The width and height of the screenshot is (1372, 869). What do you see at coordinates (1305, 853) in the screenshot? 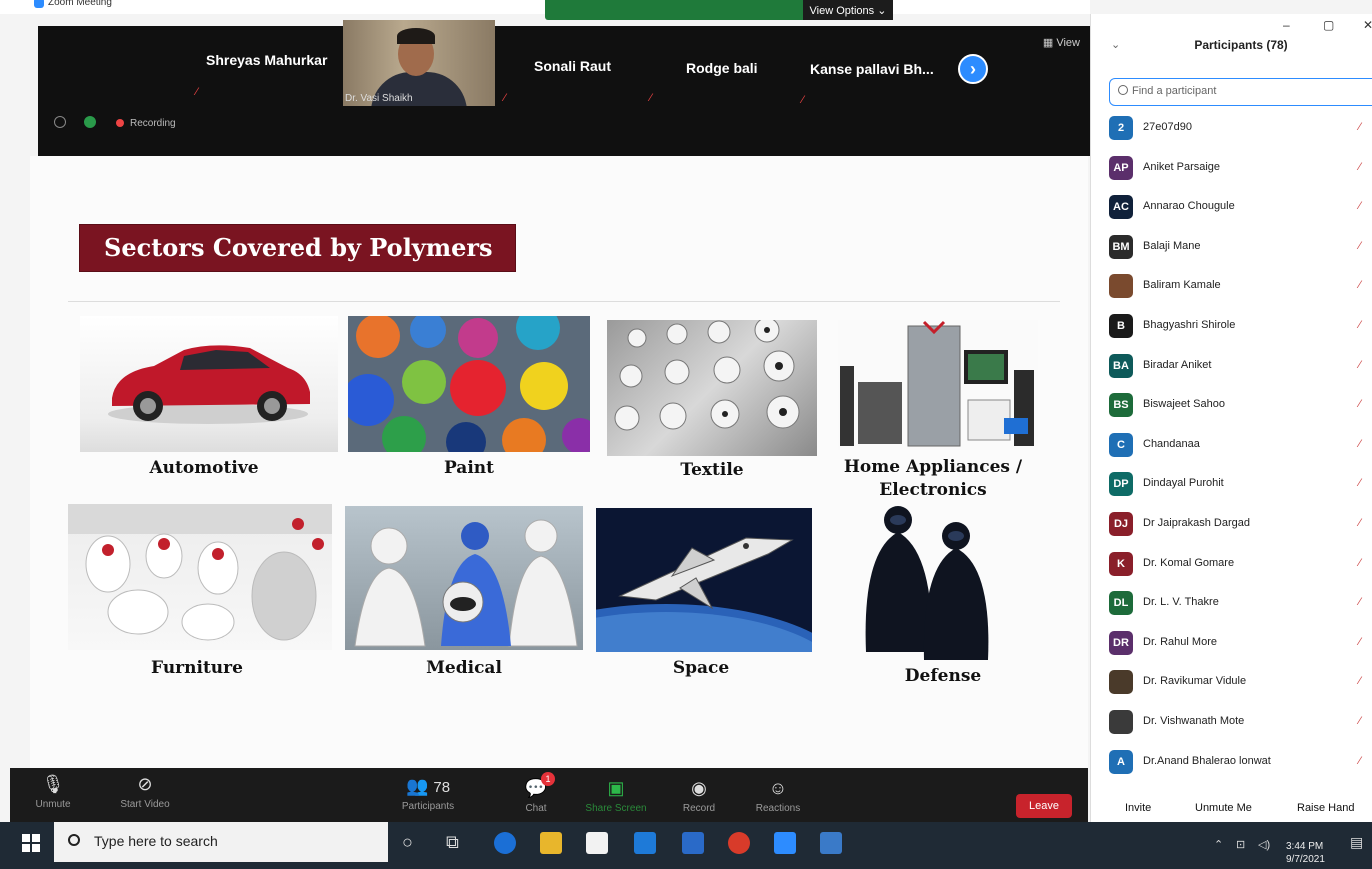
I see `taskbar-clock: 3:44 PM 9/7/2021` at bounding box center [1305, 853].